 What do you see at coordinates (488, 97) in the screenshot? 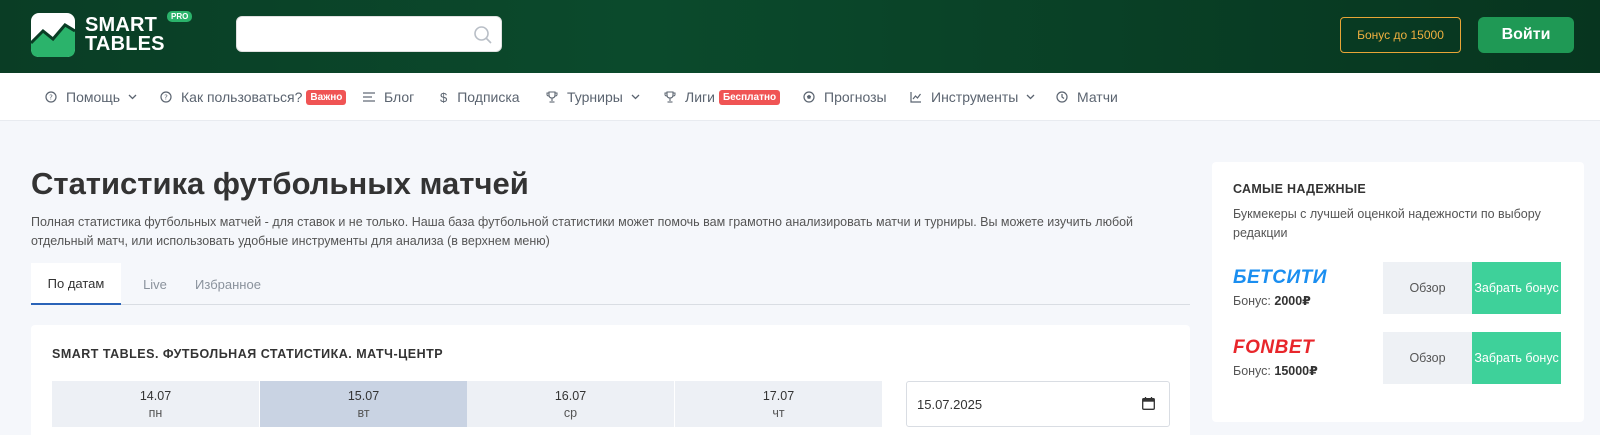
I see `nav-label: Подписка` at bounding box center [488, 97].